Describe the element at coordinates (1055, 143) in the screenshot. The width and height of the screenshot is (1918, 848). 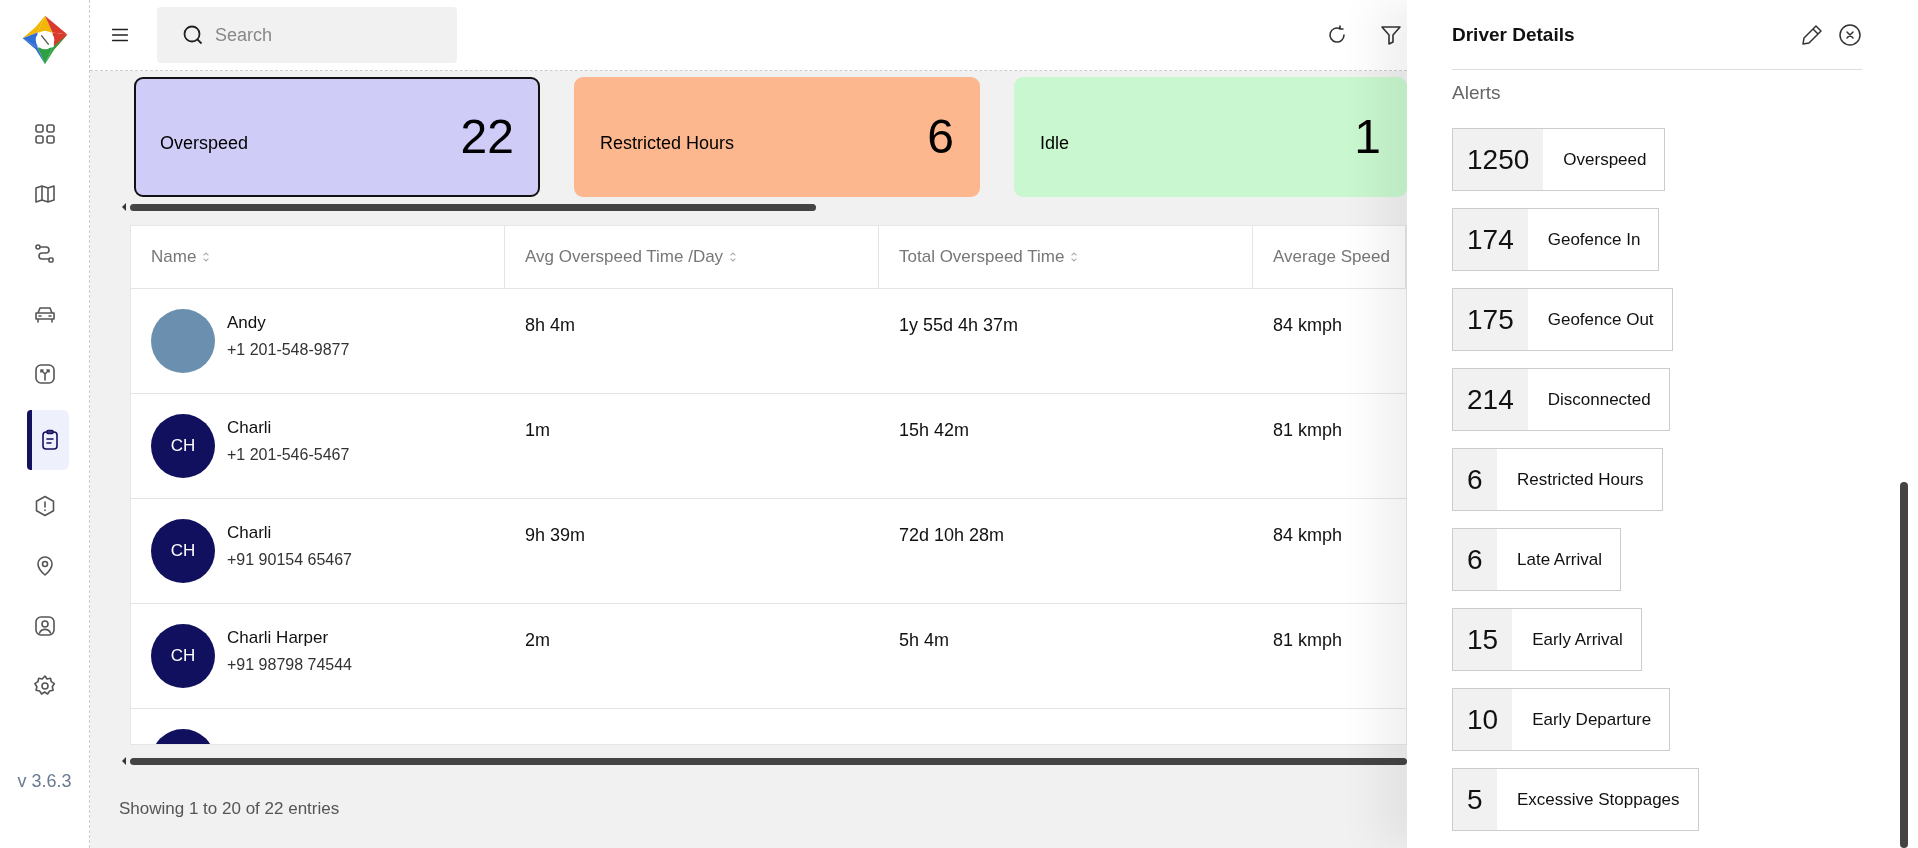
I see `card-label: Idle` at that location.